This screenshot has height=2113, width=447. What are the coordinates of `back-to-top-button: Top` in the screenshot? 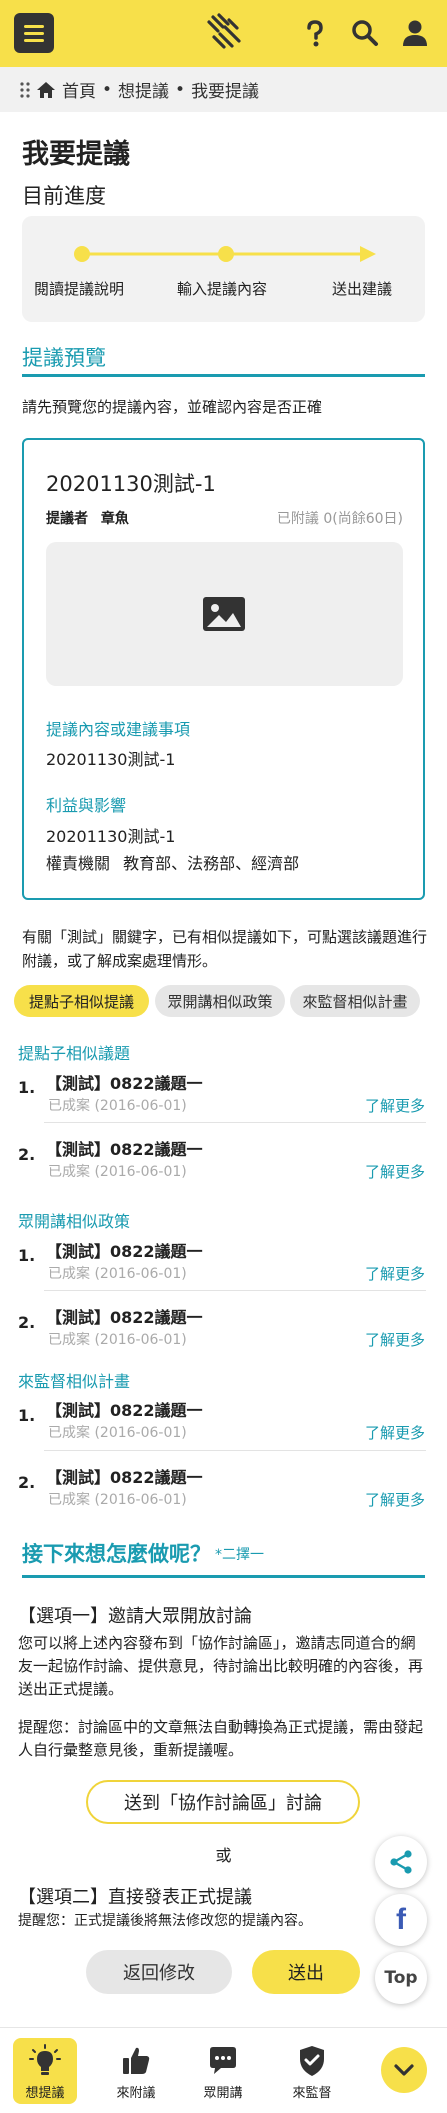 It's located at (401, 1978).